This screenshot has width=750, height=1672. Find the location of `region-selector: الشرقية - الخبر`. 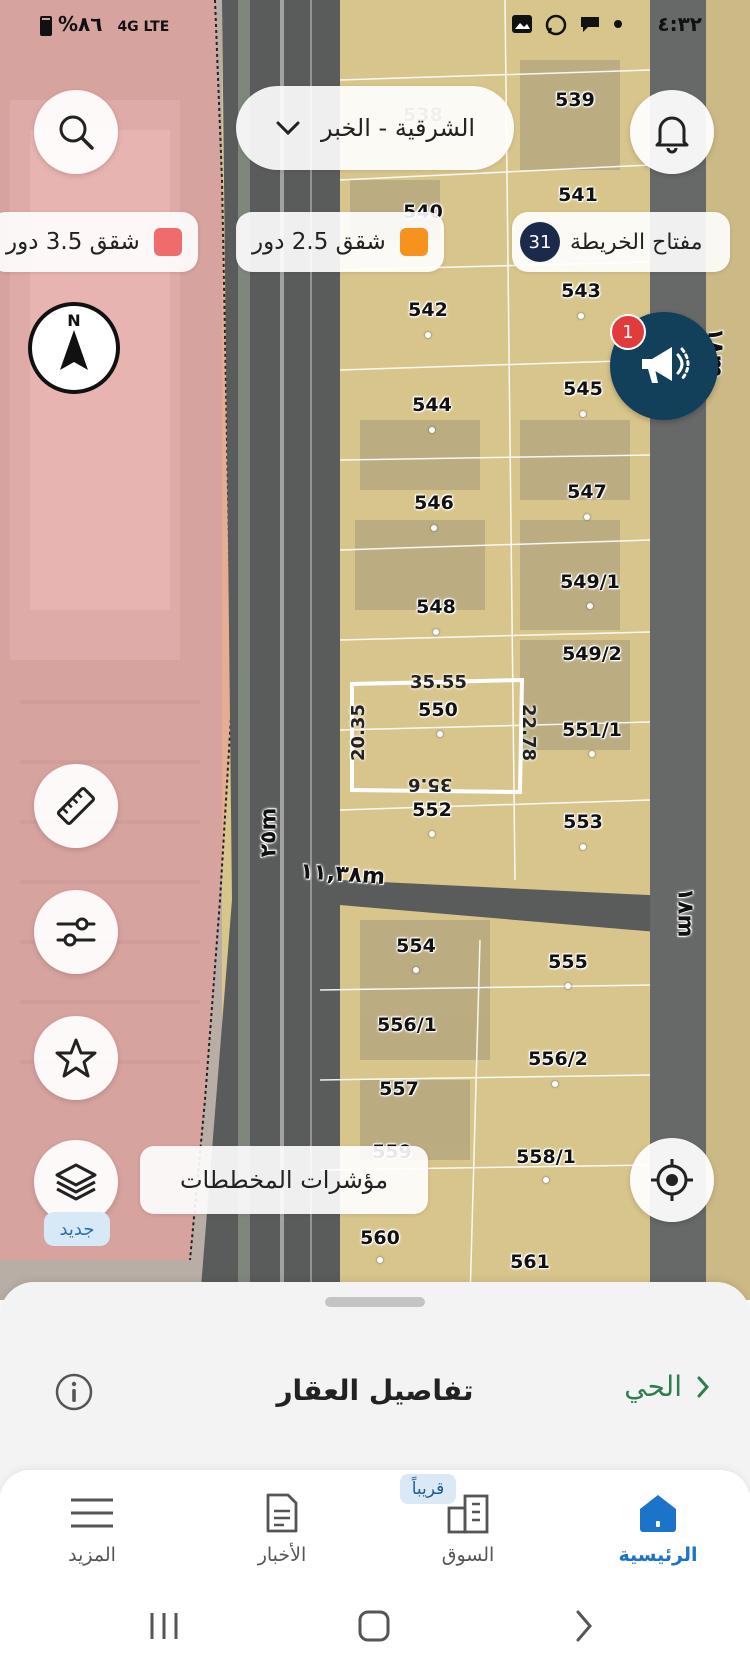

region-selector: الشرقية - الخبر is located at coordinates (375, 128).